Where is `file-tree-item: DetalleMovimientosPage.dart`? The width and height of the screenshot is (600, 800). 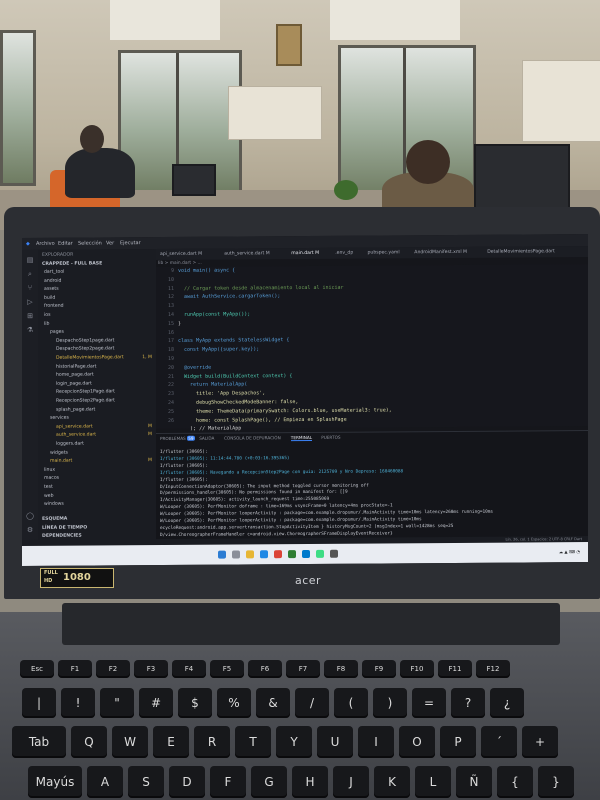 file-tree-item: DetalleMovimientosPage.dart is located at coordinates (90, 357).